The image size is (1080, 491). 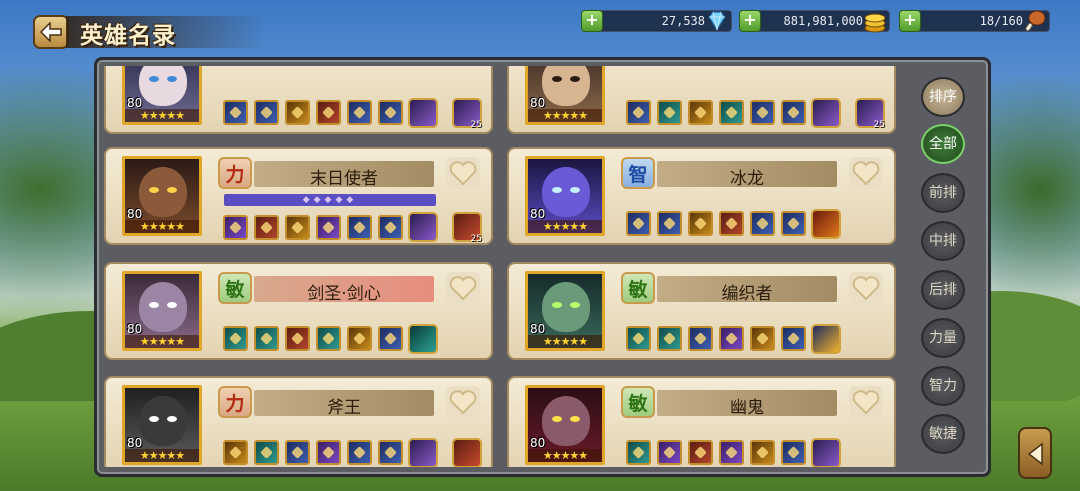 What do you see at coordinates (592, 21) in the screenshot?
I see `add-diamond-button: +` at bounding box center [592, 21].